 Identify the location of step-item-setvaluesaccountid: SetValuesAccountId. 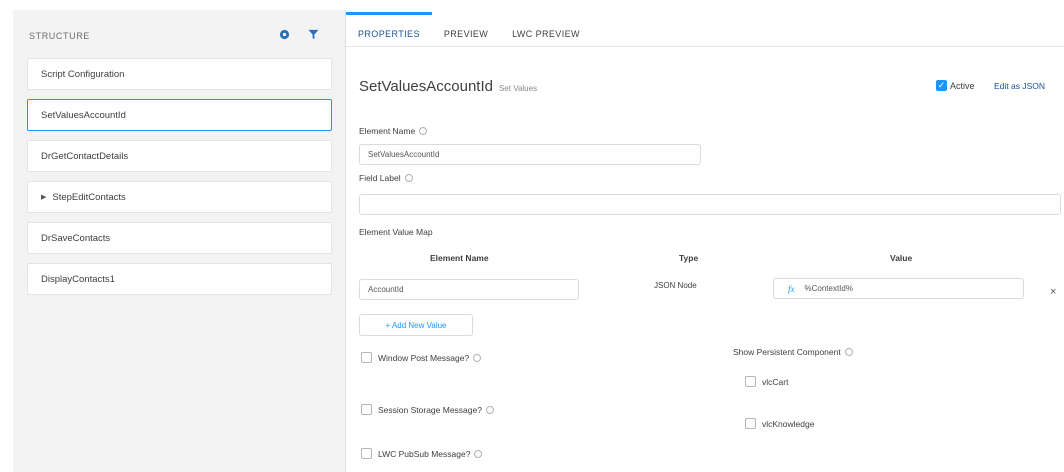
(179, 115).